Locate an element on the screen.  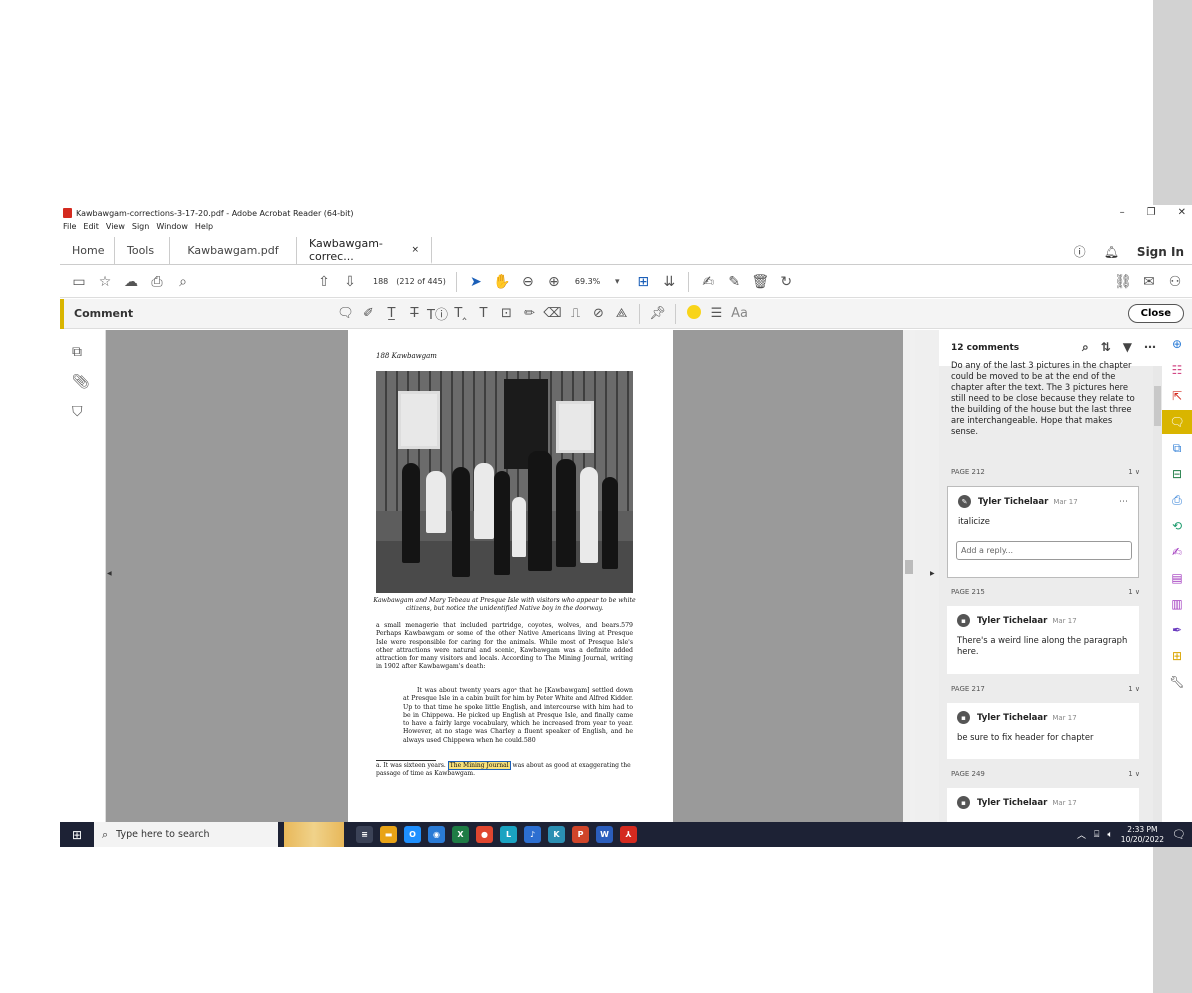
windows-start-icon: ⊞ is located at coordinates (77, 835).